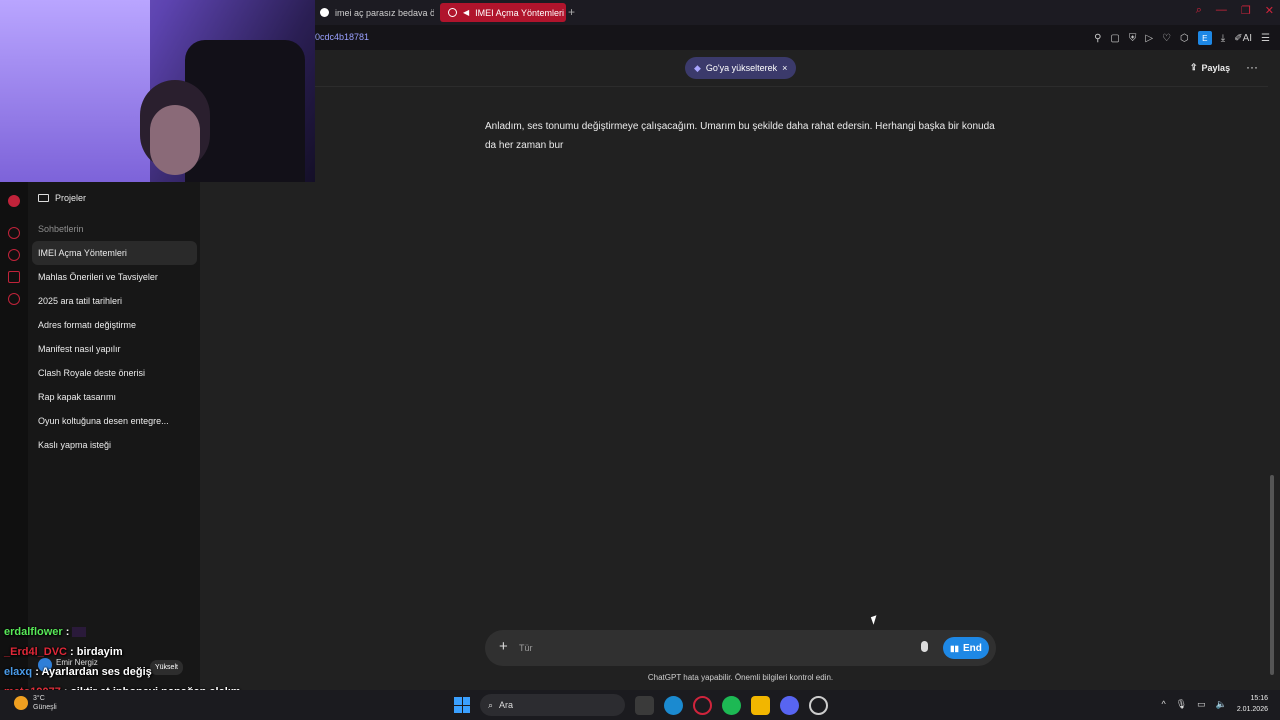 The image size is (1280, 720). What do you see at coordinates (760, 705) in the screenshot?
I see `file-explorer-icon` at bounding box center [760, 705].